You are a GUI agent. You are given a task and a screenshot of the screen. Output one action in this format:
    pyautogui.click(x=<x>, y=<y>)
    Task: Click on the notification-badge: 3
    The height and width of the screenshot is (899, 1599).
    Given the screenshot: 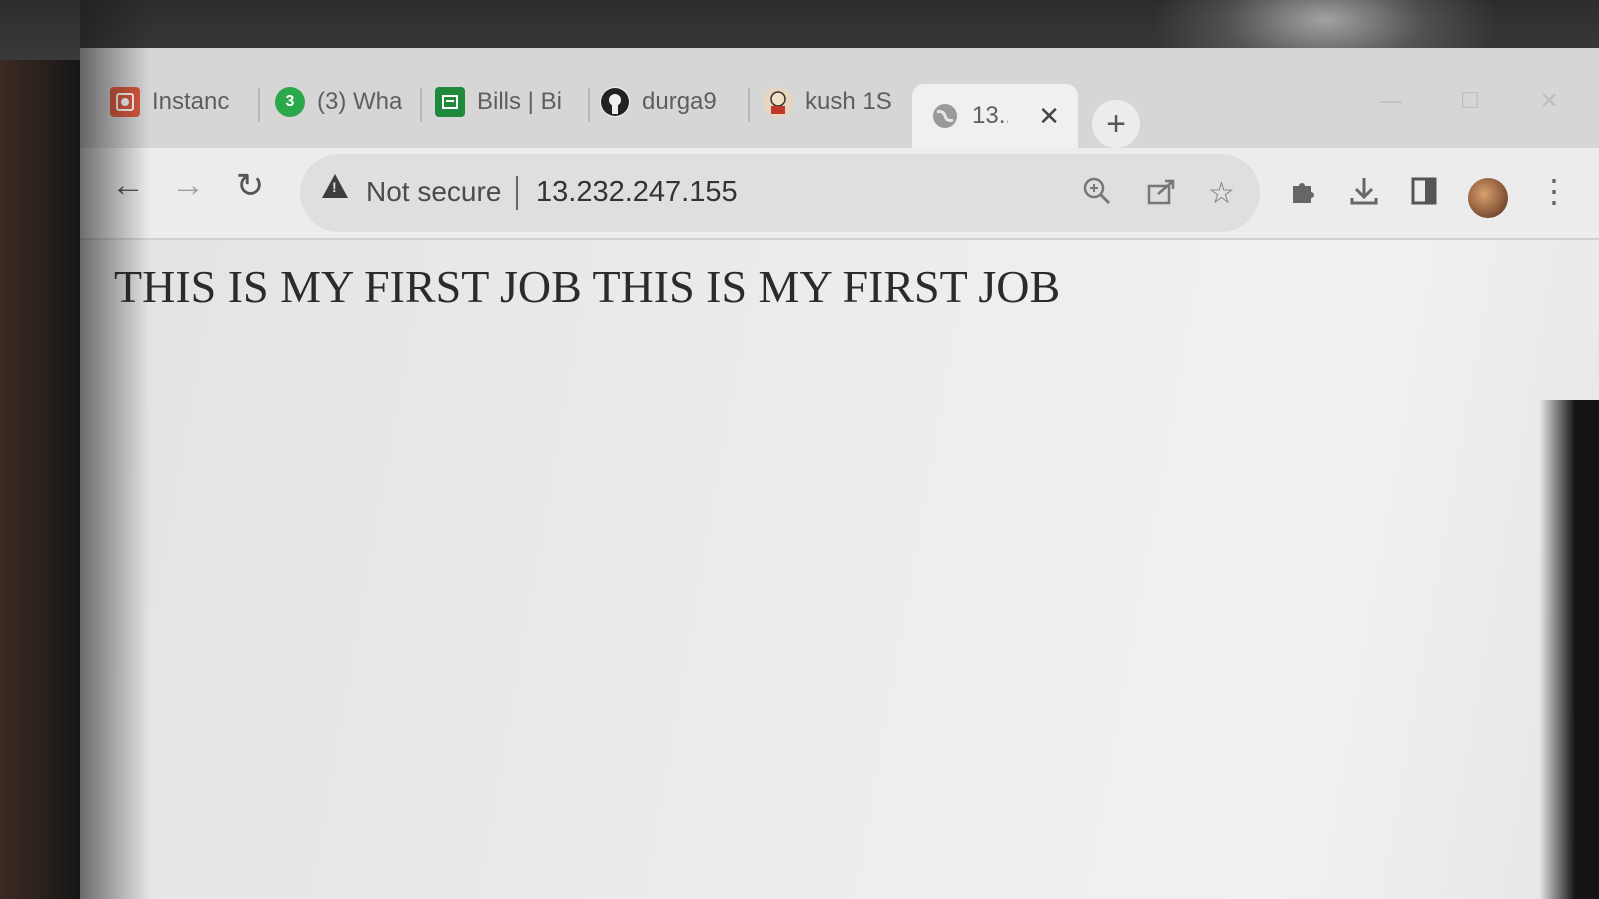 What is the action you would take?
    pyautogui.click(x=290, y=101)
    